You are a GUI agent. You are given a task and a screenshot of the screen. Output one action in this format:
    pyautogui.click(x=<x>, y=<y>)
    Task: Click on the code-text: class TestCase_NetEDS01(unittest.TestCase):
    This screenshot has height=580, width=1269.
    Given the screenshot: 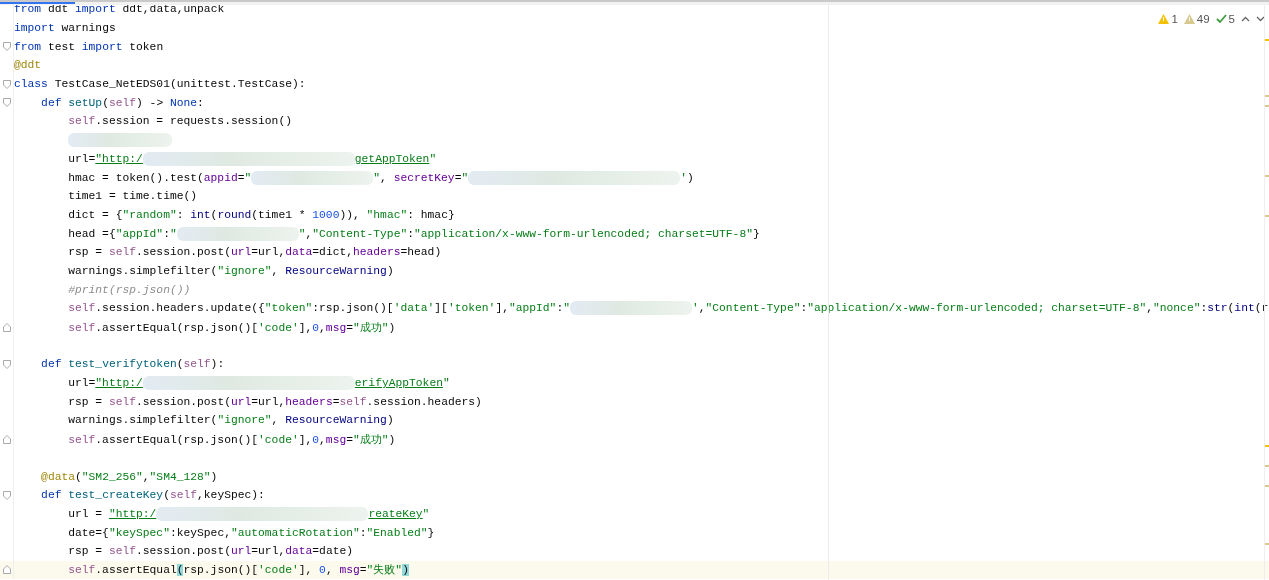 What is the action you would take?
    pyautogui.click(x=160, y=84)
    